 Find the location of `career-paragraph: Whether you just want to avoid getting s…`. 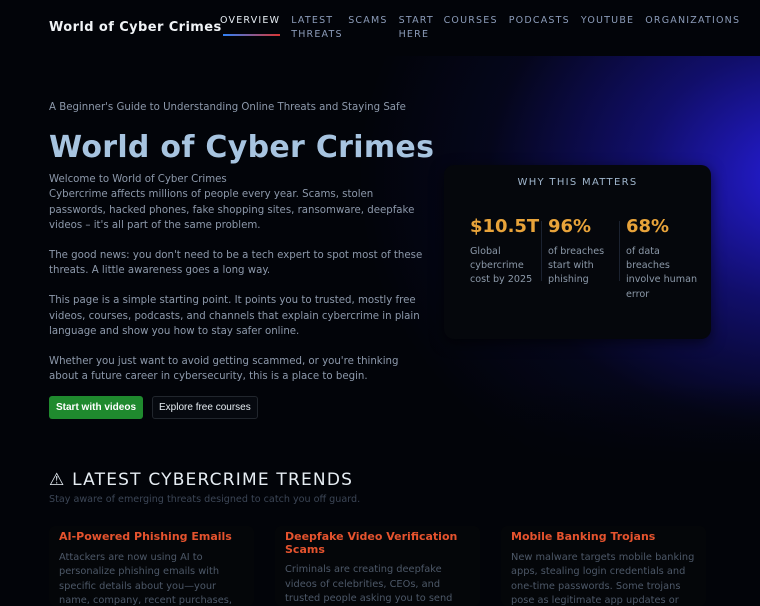

career-paragraph: Whether you just want to avoid getting s… is located at coordinates (239, 369).